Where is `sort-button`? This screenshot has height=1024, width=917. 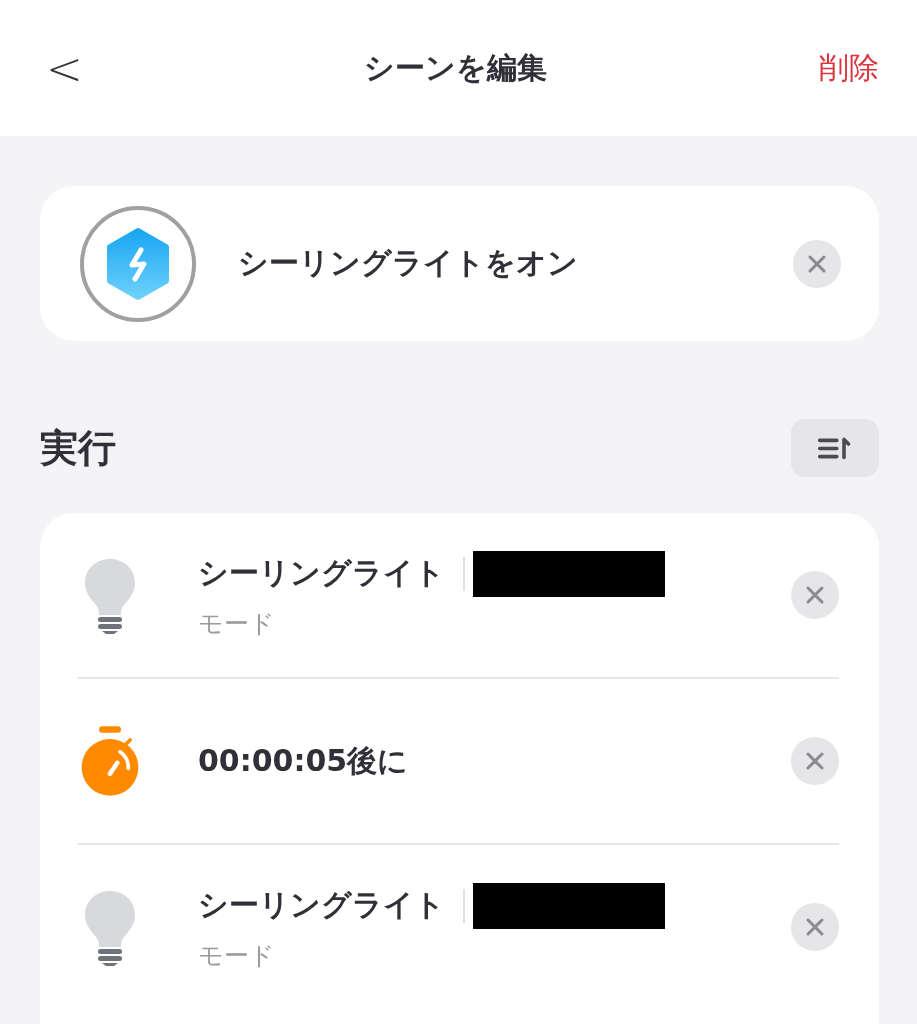 sort-button is located at coordinates (835, 448).